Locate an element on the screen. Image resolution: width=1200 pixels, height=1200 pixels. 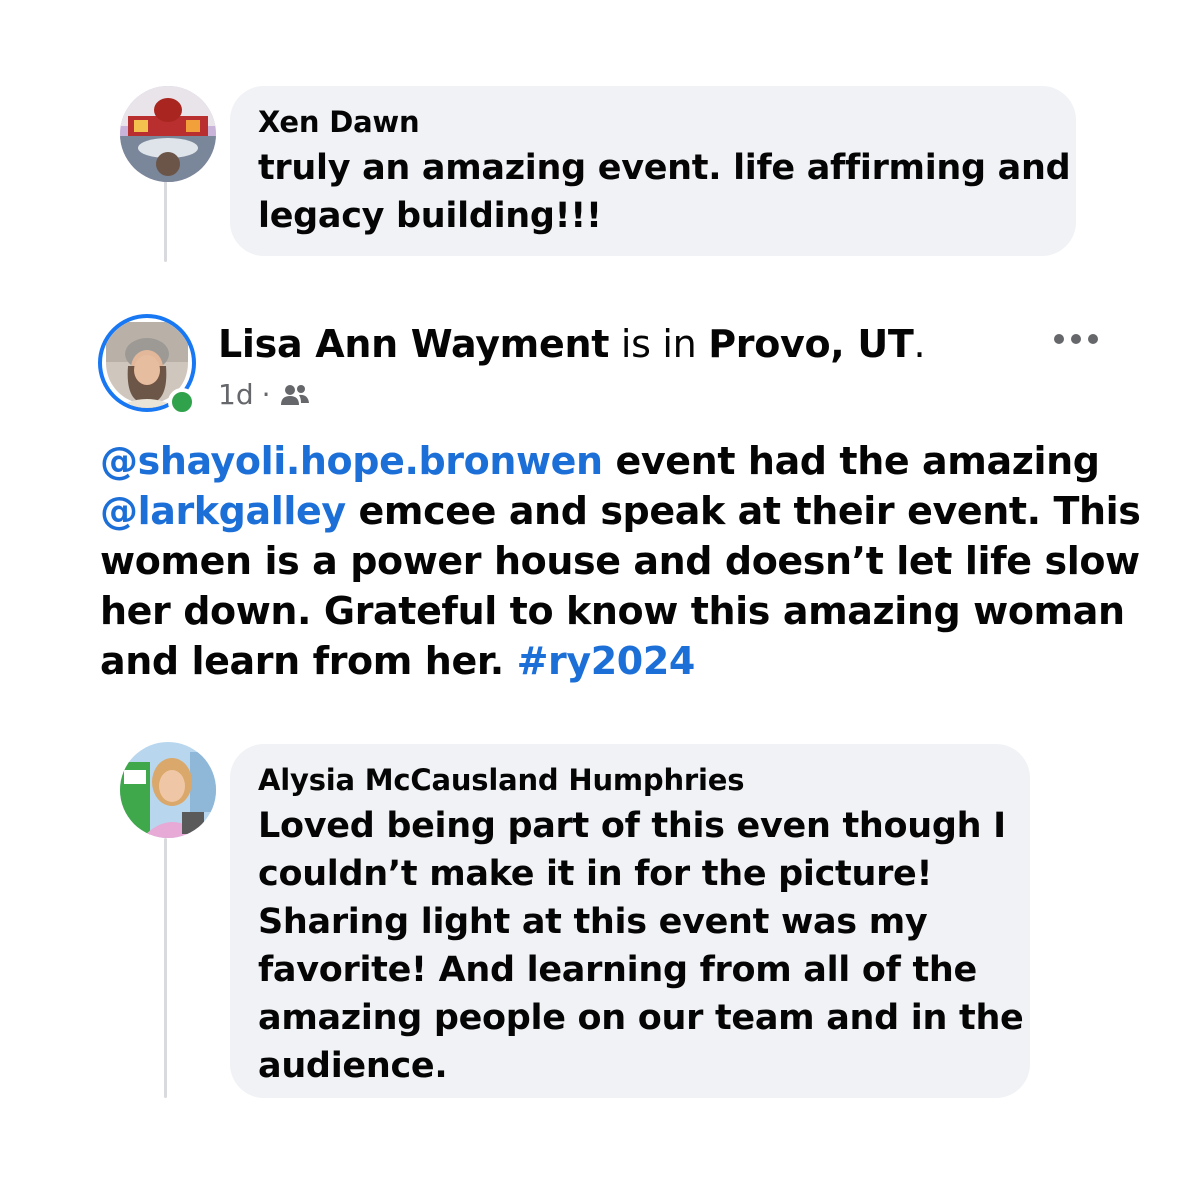
comment-text-line: Loved being part of this even though I is located at coordinates (632, 826).